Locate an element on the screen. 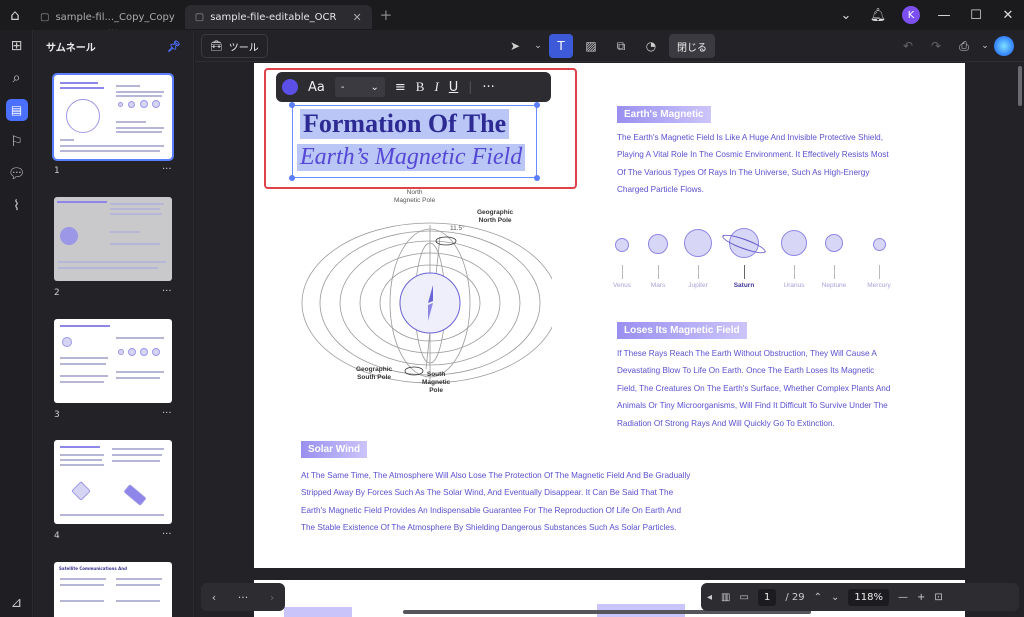 This screenshot has width=1024, height=617. layers-icon: ⊿ is located at coordinates (16, 603).